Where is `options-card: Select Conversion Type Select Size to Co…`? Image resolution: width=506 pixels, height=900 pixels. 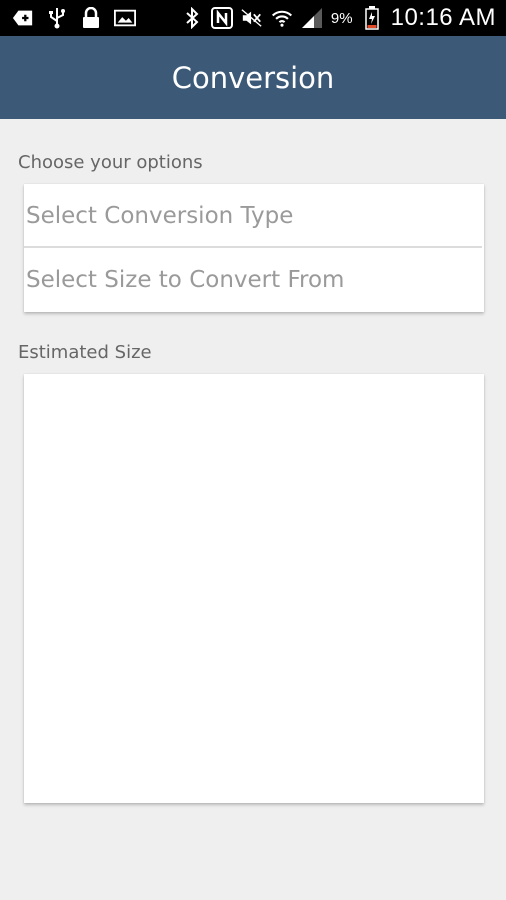
options-card: Select Conversion Type Select Size to Co… is located at coordinates (254, 248).